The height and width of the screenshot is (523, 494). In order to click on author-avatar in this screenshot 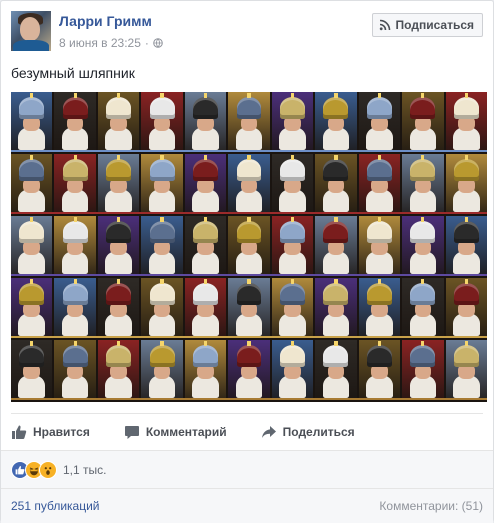, I will do `click(31, 31)`.